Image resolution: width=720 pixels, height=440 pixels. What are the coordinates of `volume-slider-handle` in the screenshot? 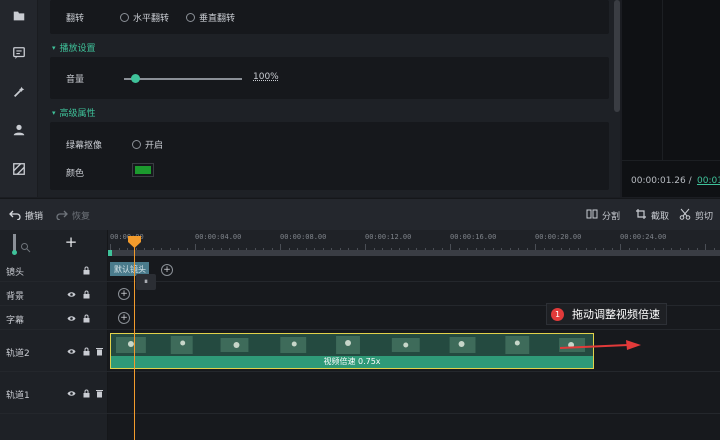 It's located at (135, 78).